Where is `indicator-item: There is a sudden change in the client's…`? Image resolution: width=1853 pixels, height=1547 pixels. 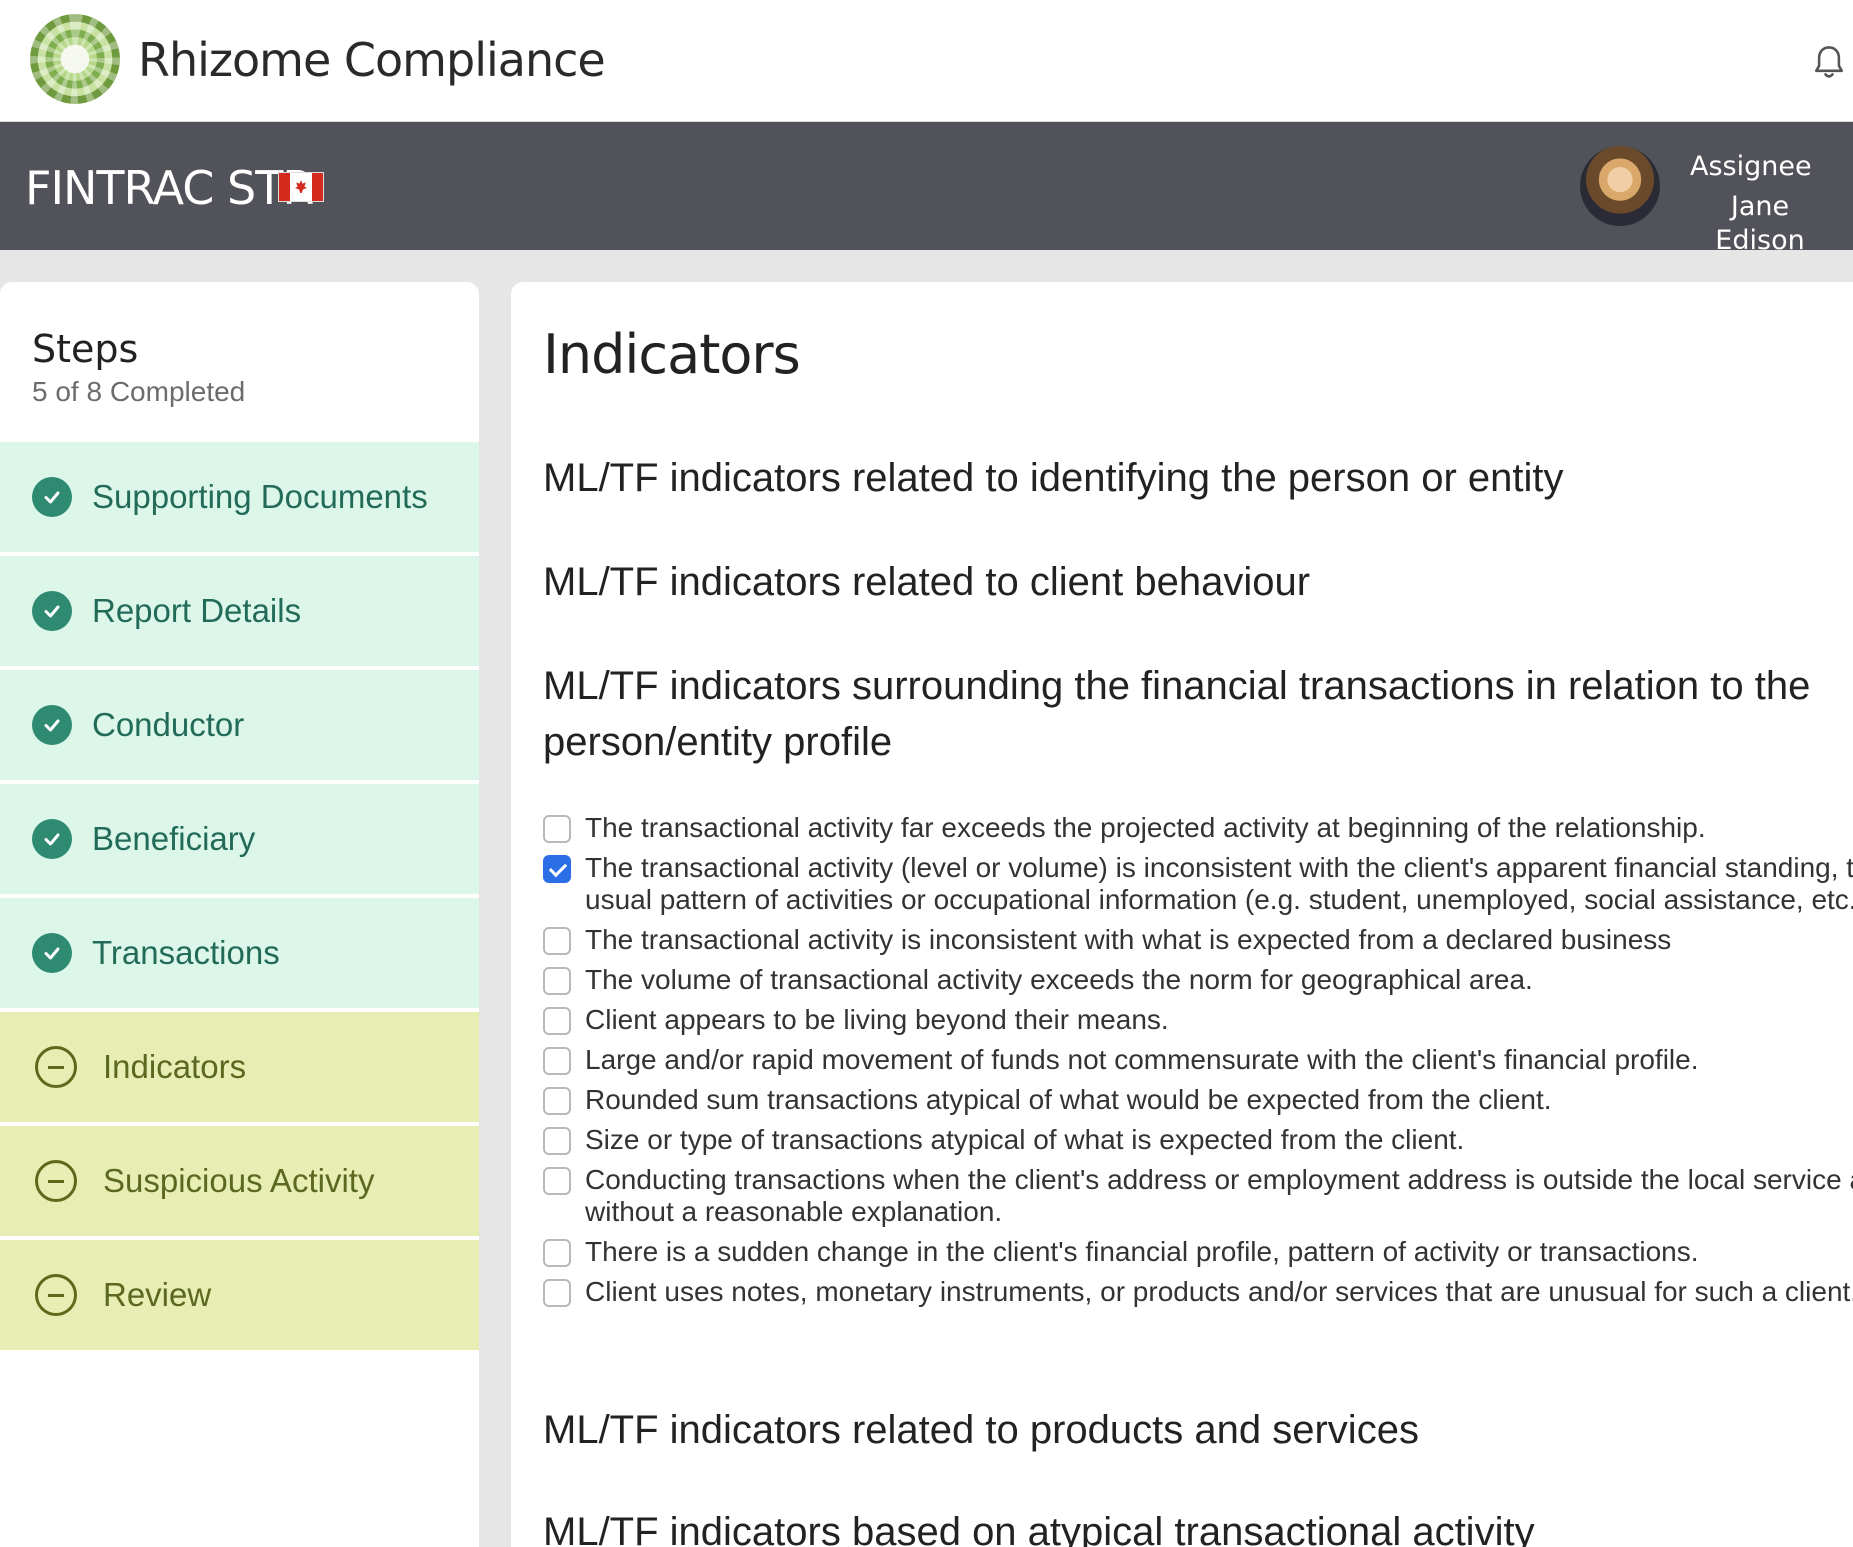
indicator-item: There is a sudden change in the client's… is located at coordinates (1198, 1252).